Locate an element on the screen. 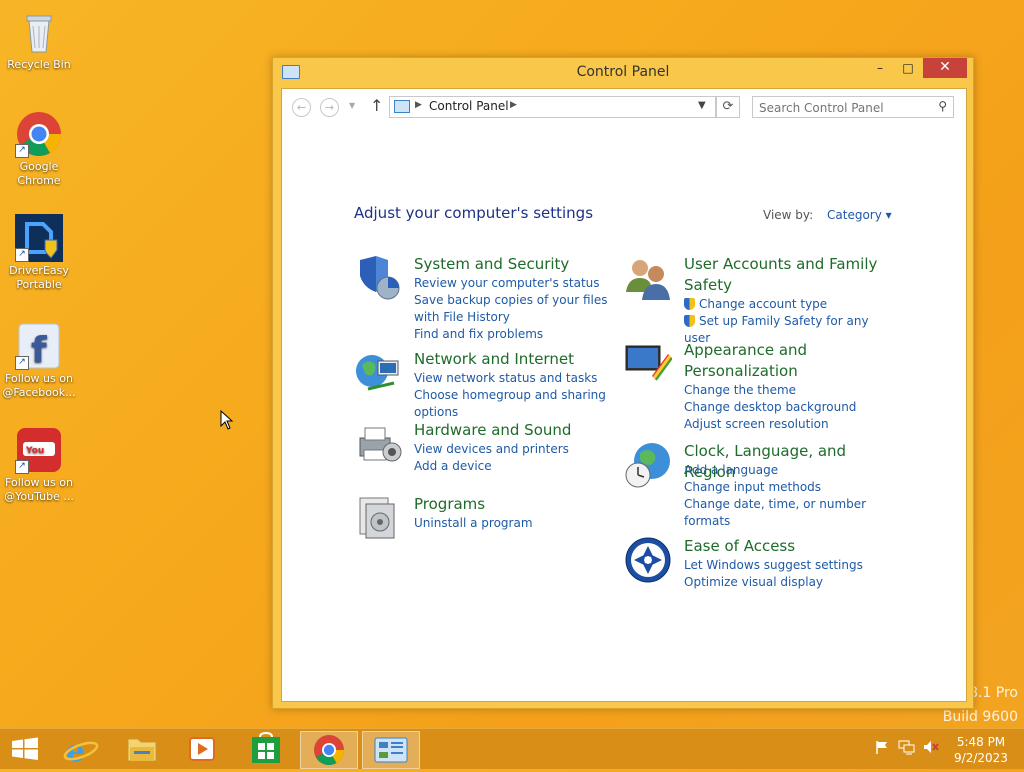 This screenshot has width=1024, height=772. up-button: ↑ is located at coordinates (376, 105).